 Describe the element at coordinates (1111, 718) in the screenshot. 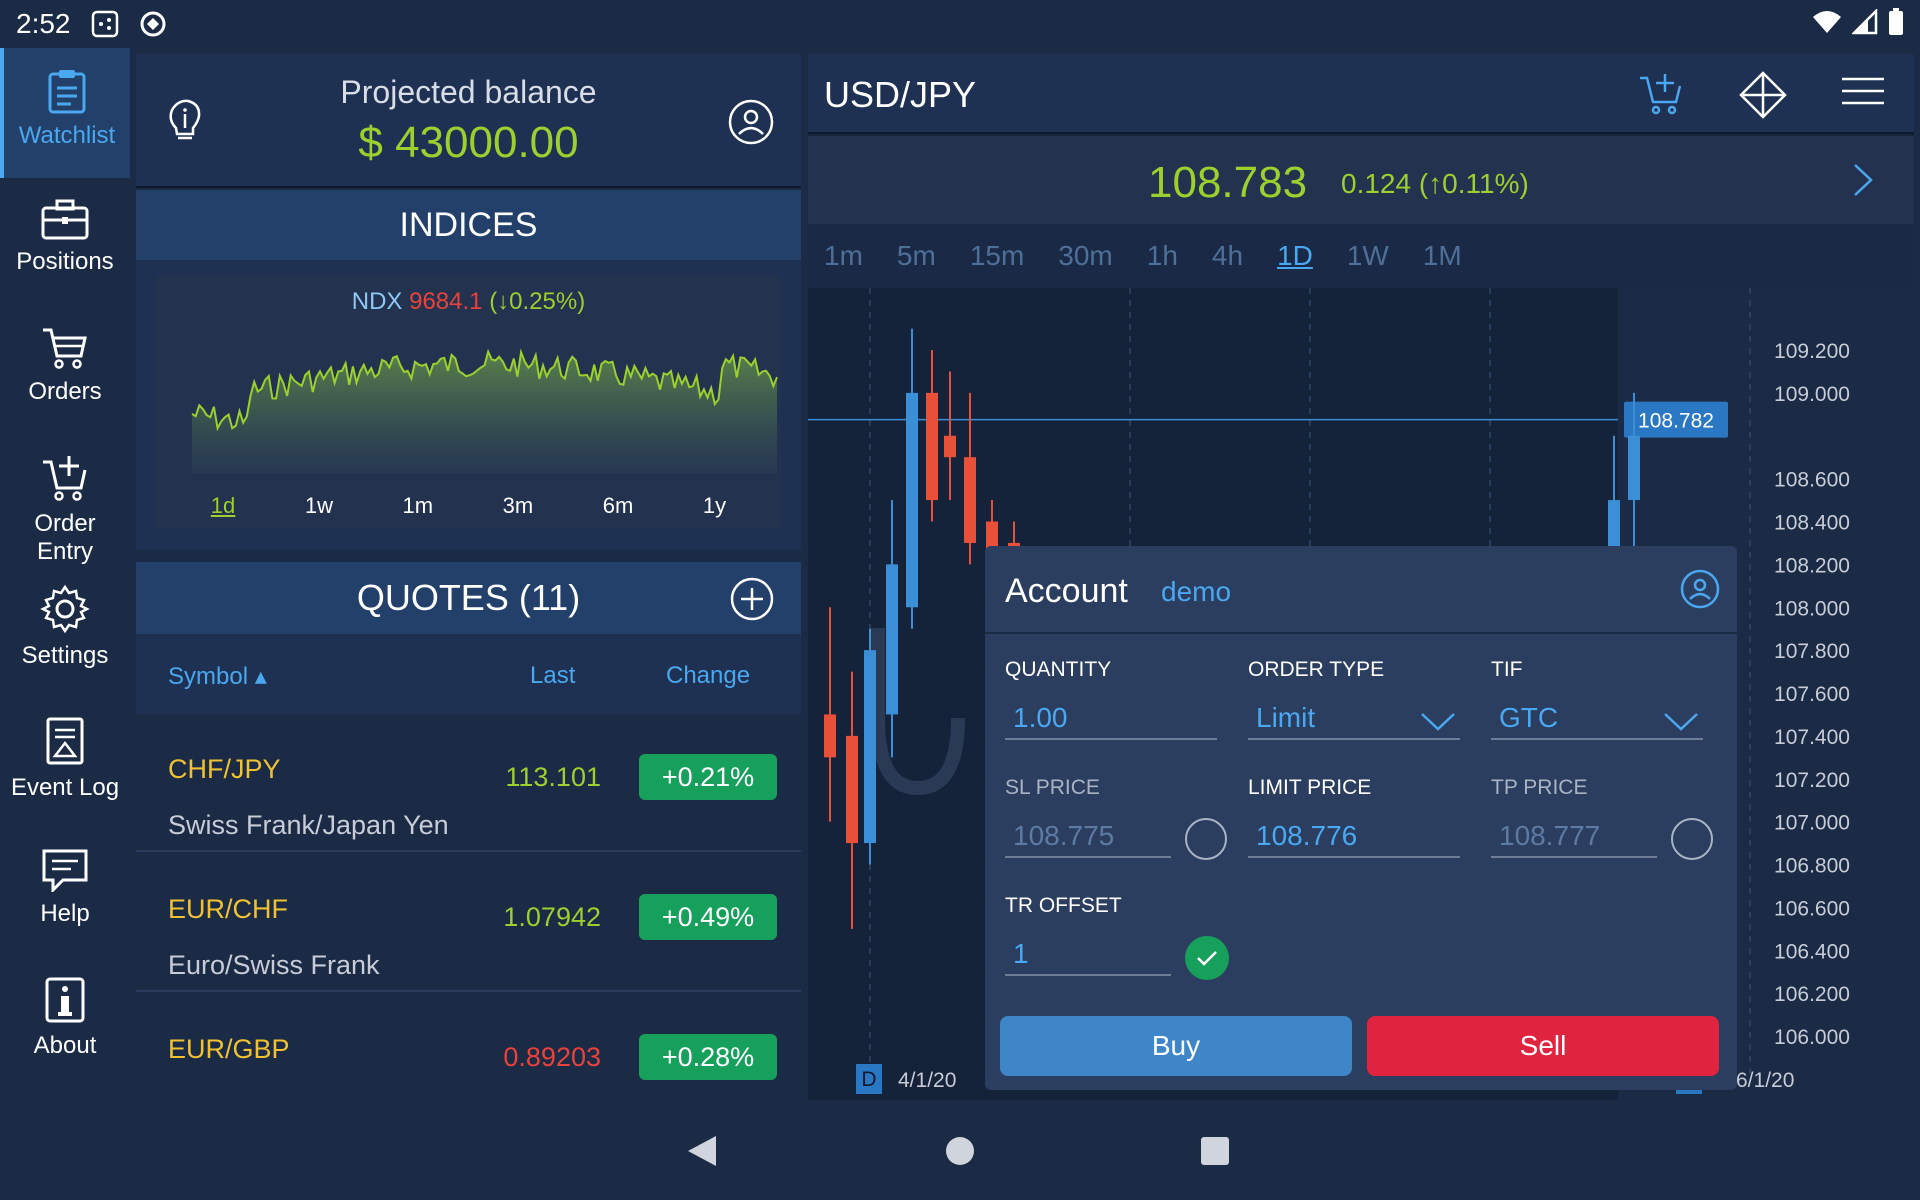

I see `quantity-field: 1.00` at that location.